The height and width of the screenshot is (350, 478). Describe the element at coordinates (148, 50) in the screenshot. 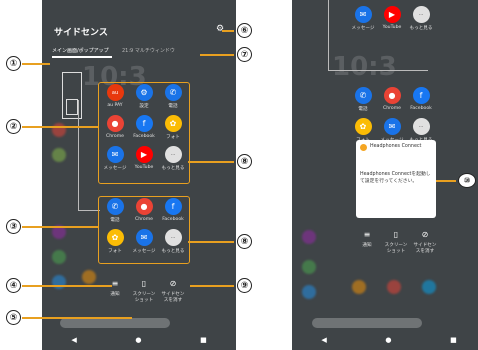

I see `tab-multiwindow: 21:9 マルチウィンドウ` at that location.